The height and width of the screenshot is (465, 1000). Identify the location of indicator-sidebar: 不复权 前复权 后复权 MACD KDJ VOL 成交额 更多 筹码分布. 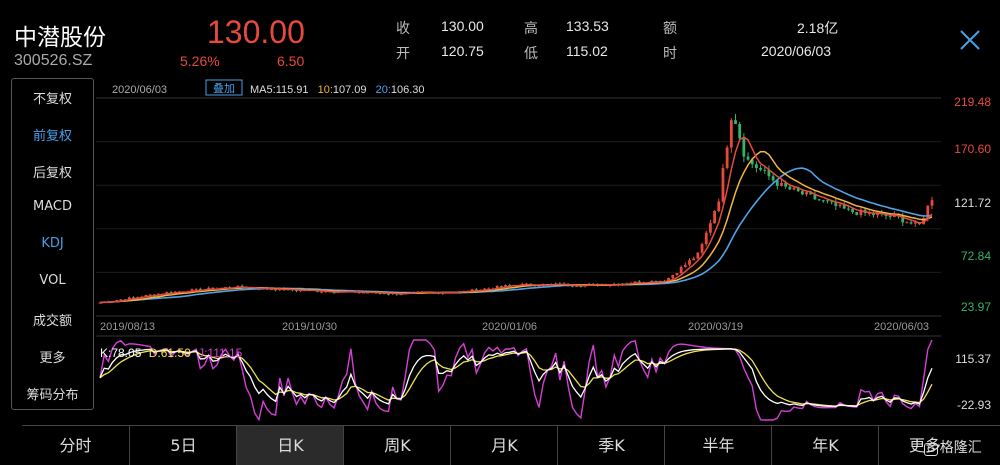
(52, 244).